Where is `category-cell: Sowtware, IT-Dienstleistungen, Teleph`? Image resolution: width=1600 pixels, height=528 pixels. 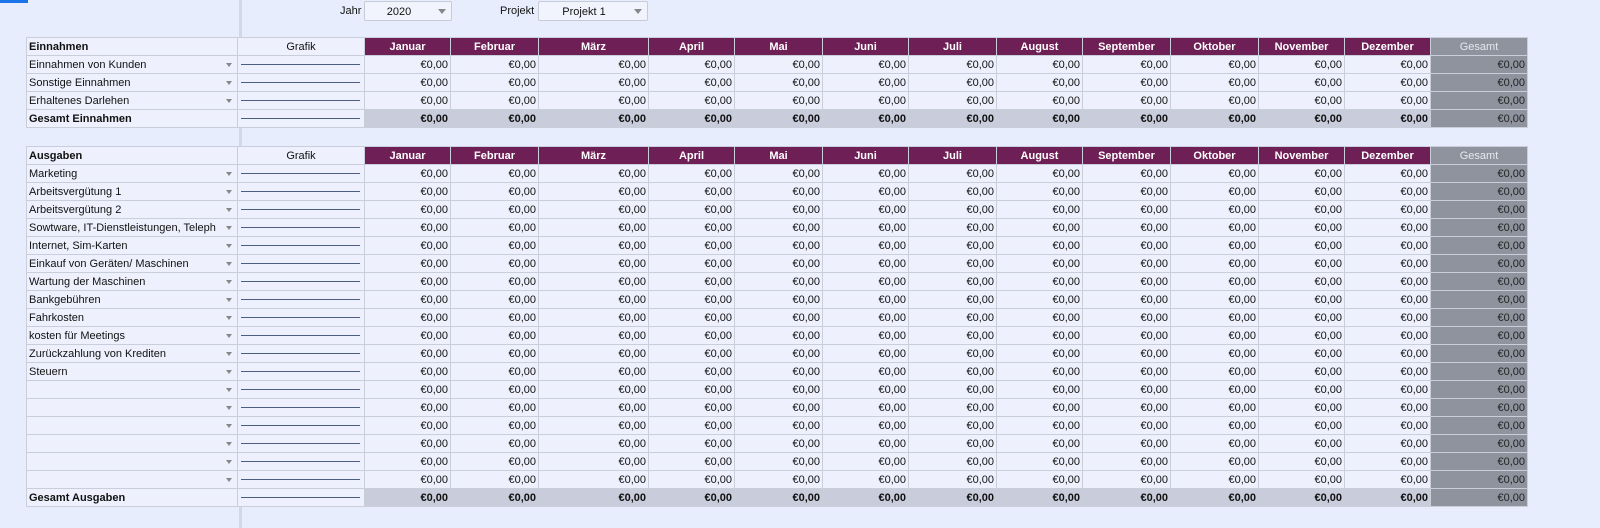 category-cell: Sowtware, IT-Dienstleistungen, Teleph is located at coordinates (132, 227).